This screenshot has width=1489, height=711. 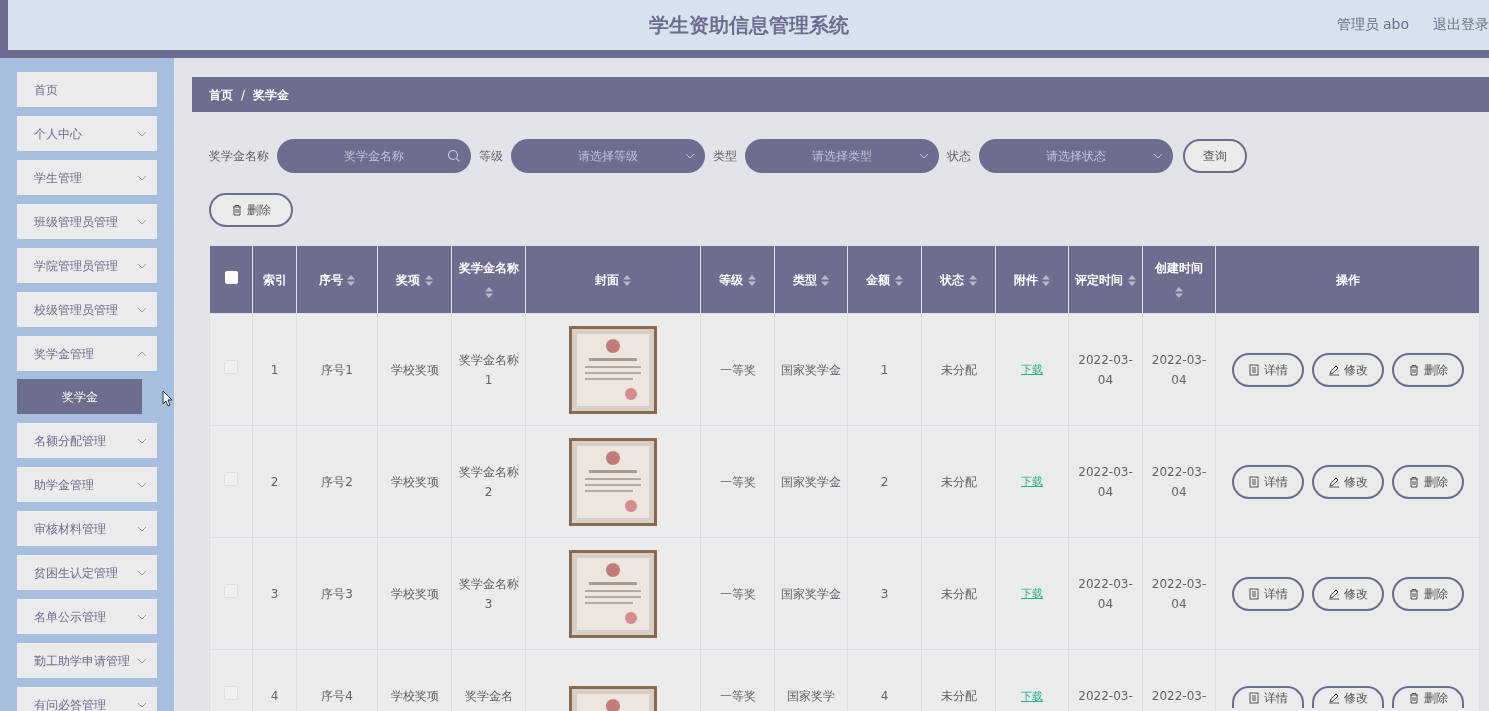 What do you see at coordinates (488, 481) in the screenshot?
I see `table-cell: 奖学金名称2` at bounding box center [488, 481].